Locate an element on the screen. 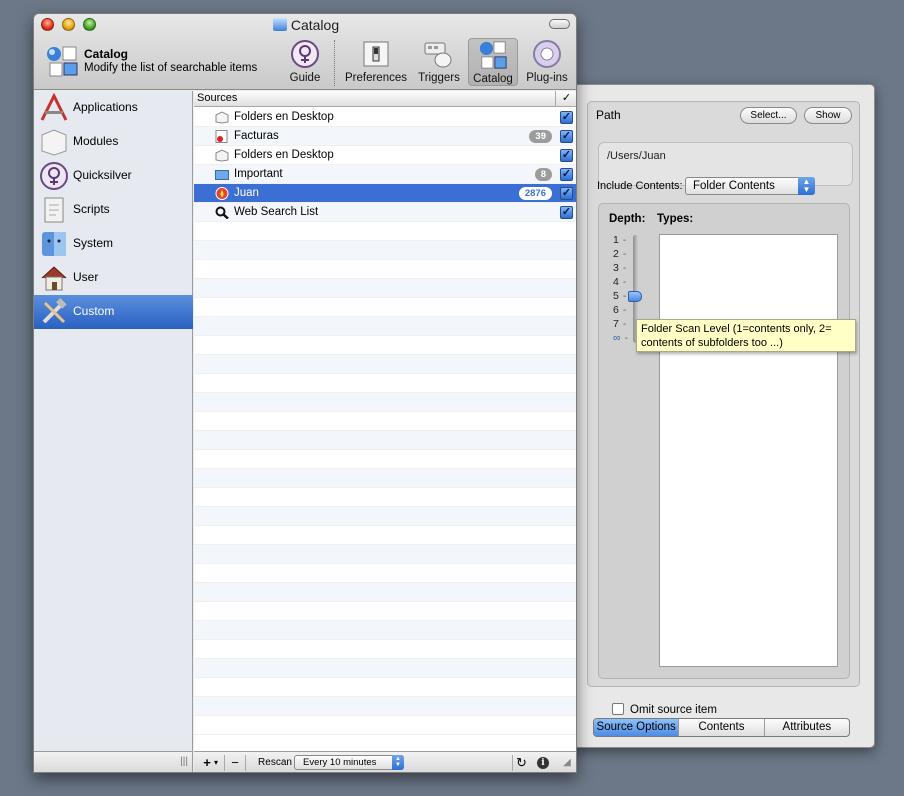 This screenshot has width=904, height=796. checkbox-box is located at coordinates (618, 709).